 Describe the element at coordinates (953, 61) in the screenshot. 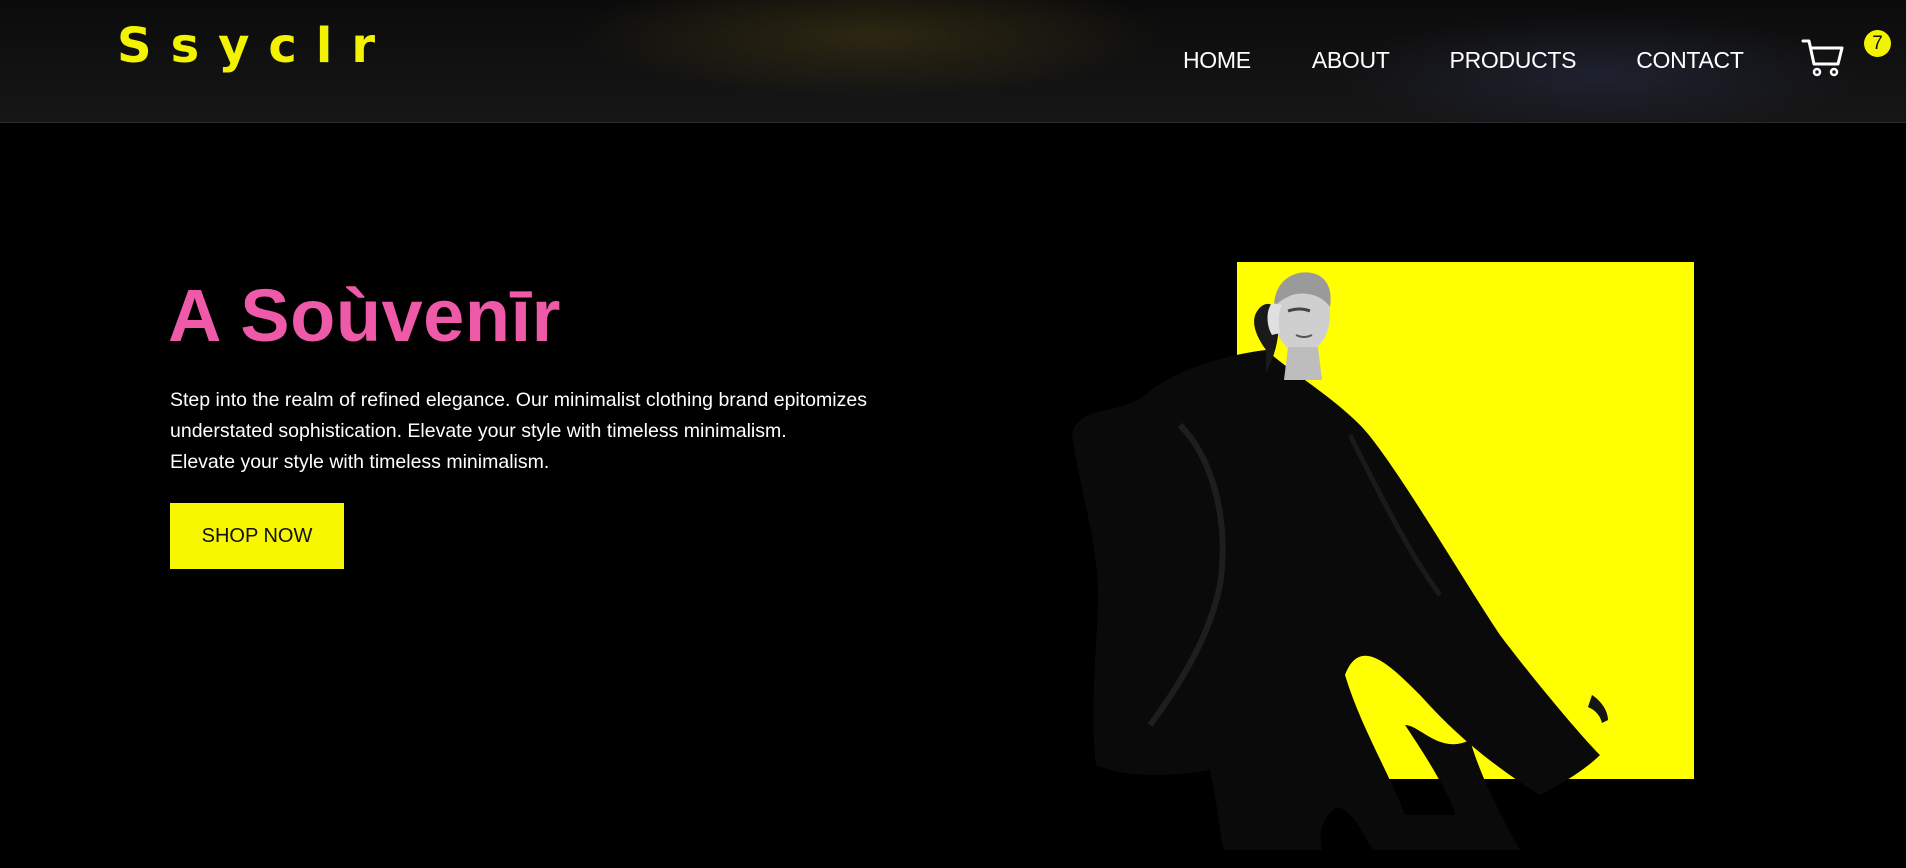

I see `site-header: Ssyclr HOME ABOUT PRODUCTS CONTACT 7` at that location.